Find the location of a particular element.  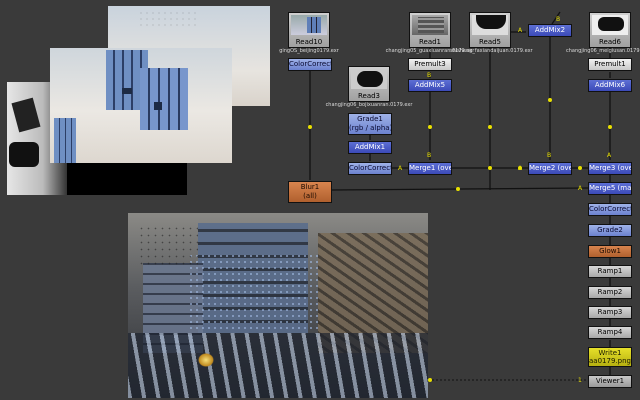

read6-file: changjing06_meigiusan.0179.exr is located at coordinates (603, 51).